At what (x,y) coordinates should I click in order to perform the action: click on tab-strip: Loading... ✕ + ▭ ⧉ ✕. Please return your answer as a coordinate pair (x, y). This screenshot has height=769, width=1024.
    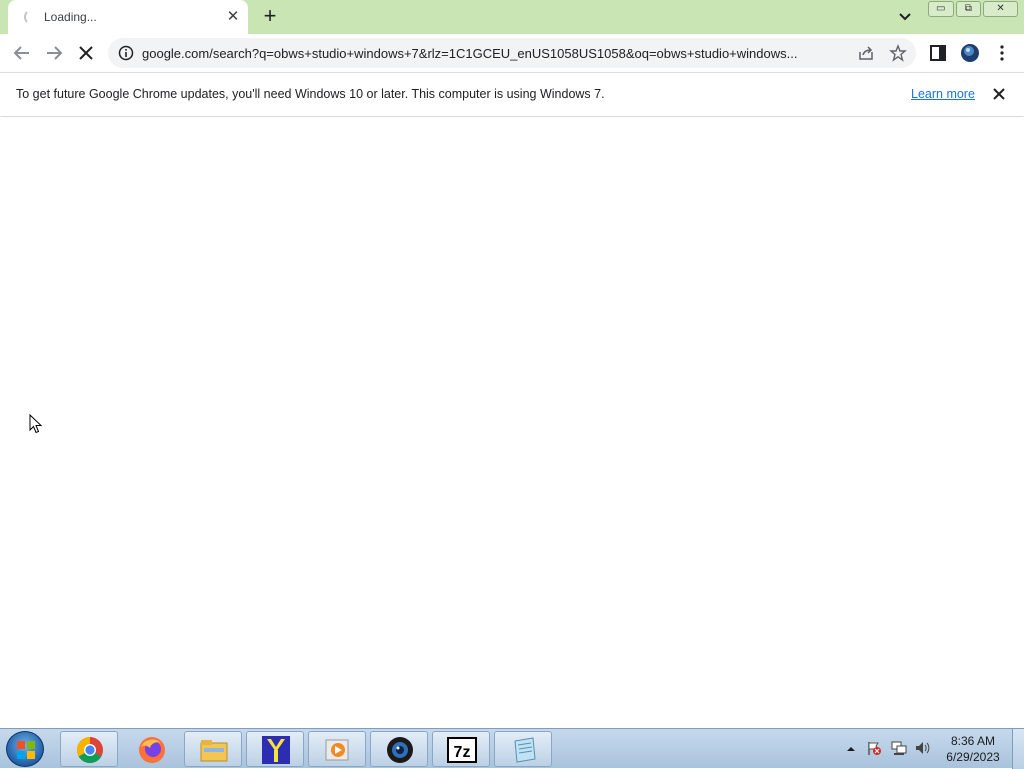
    Looking at the image, I should click on (512, 17).